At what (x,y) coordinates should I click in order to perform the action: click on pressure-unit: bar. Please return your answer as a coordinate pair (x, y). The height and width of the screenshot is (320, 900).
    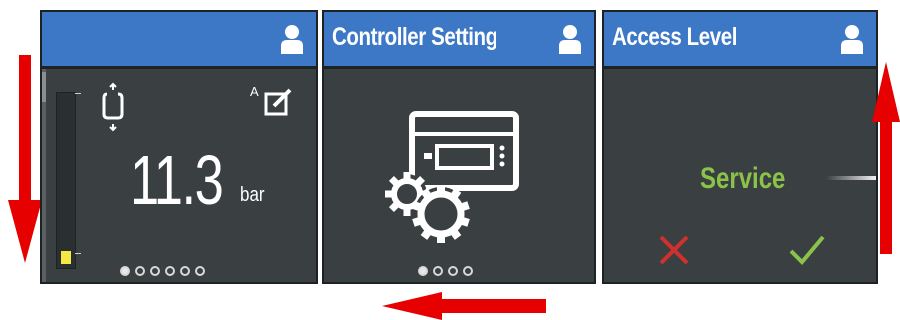
    Looking at the image, I should click on (252, 195).